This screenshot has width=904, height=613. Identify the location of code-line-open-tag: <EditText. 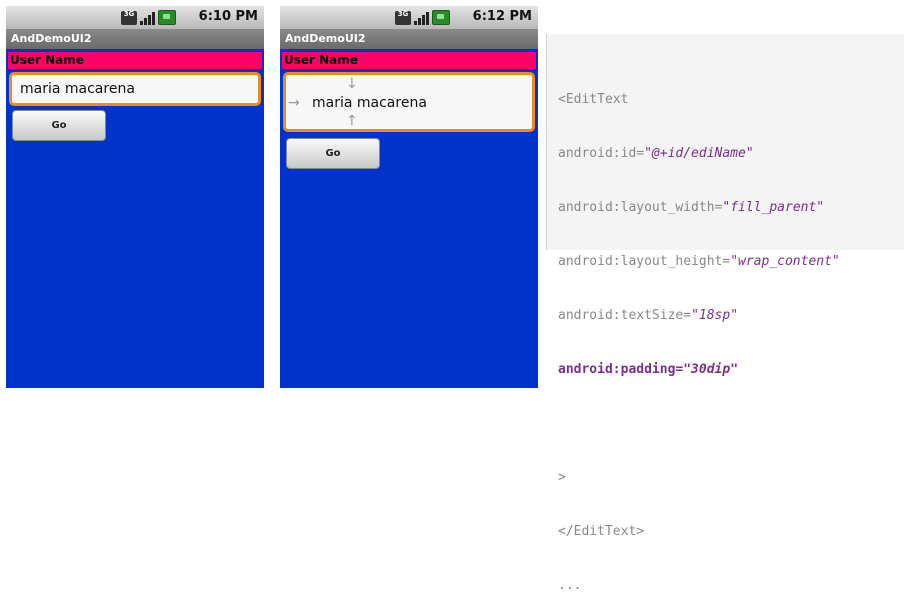
(593, 99).